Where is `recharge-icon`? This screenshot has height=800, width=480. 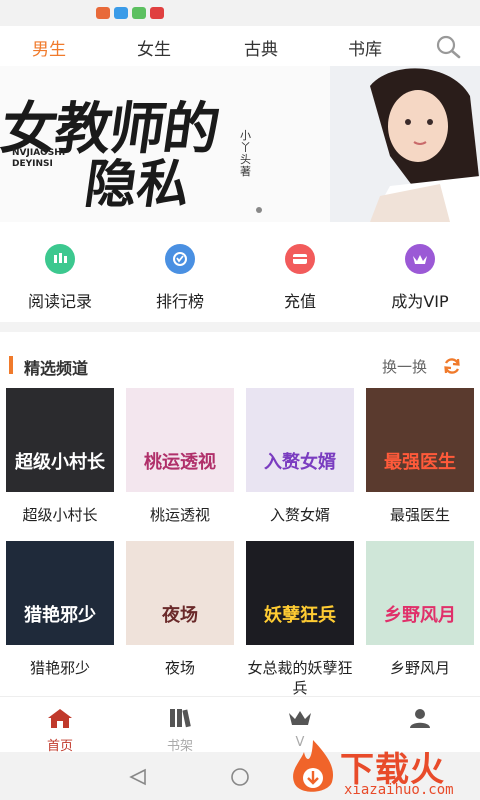
recharge-icon is located at coordinates (300, 259).